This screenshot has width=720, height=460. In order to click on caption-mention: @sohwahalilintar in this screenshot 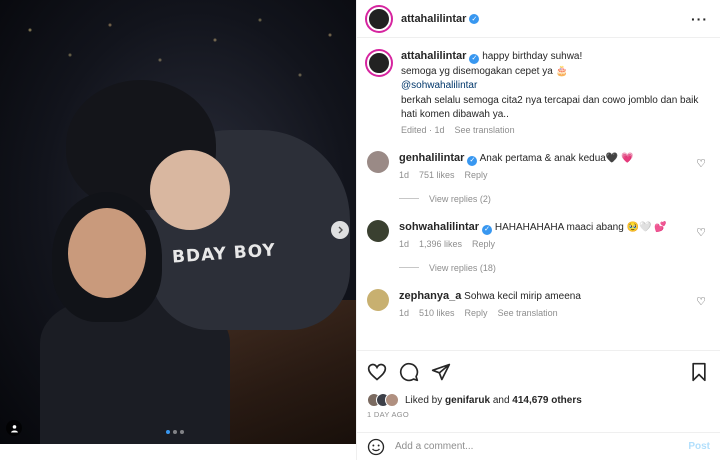, I will do `click(439, 85)`.